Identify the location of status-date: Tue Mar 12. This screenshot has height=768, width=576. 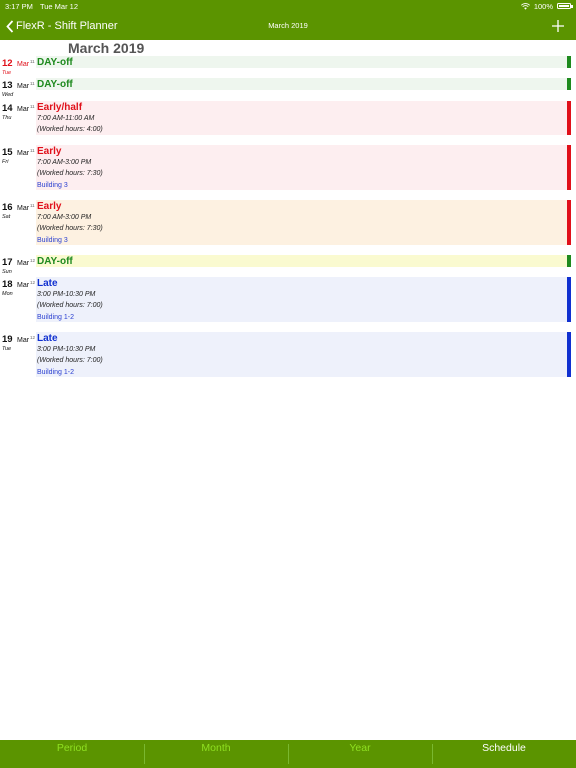
(59, 6).